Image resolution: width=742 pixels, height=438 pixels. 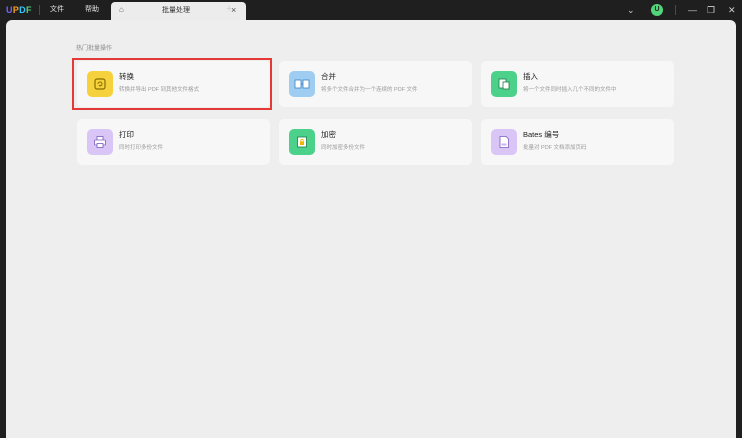 I want to click on tab-title: 批量处理, so click(x=176, y=10).